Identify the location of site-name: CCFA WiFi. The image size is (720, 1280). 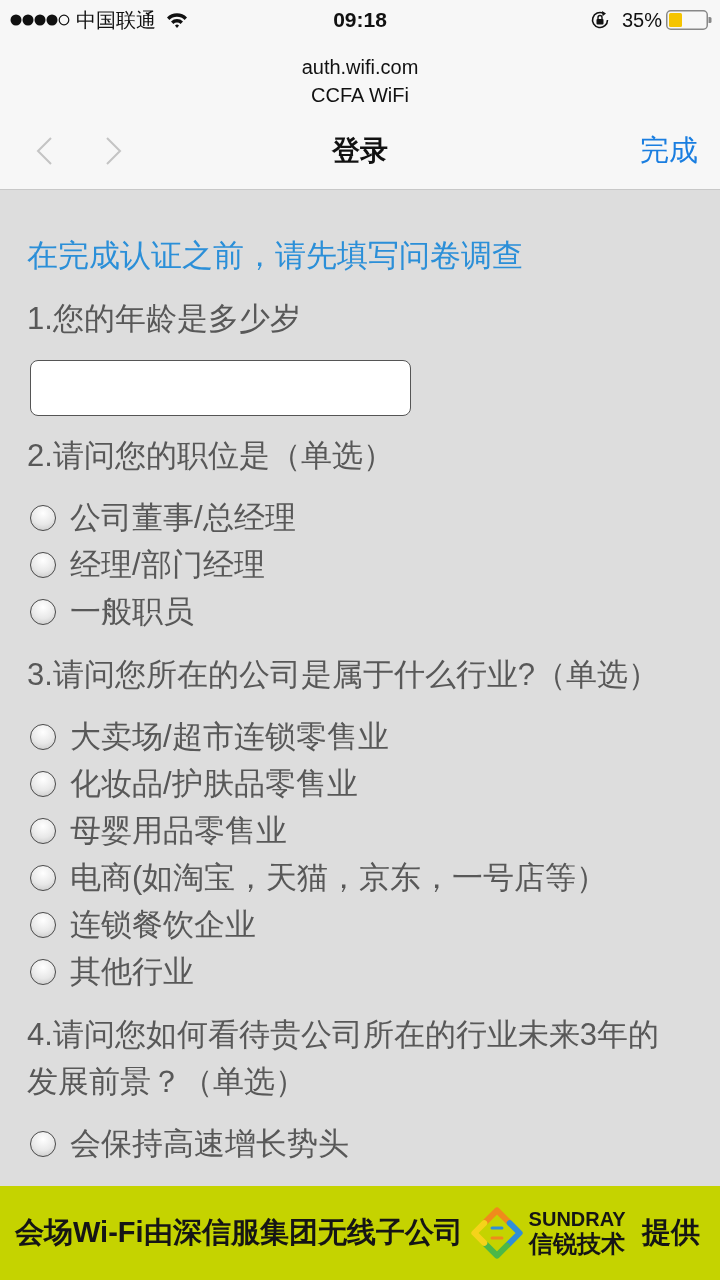
(360, 95).